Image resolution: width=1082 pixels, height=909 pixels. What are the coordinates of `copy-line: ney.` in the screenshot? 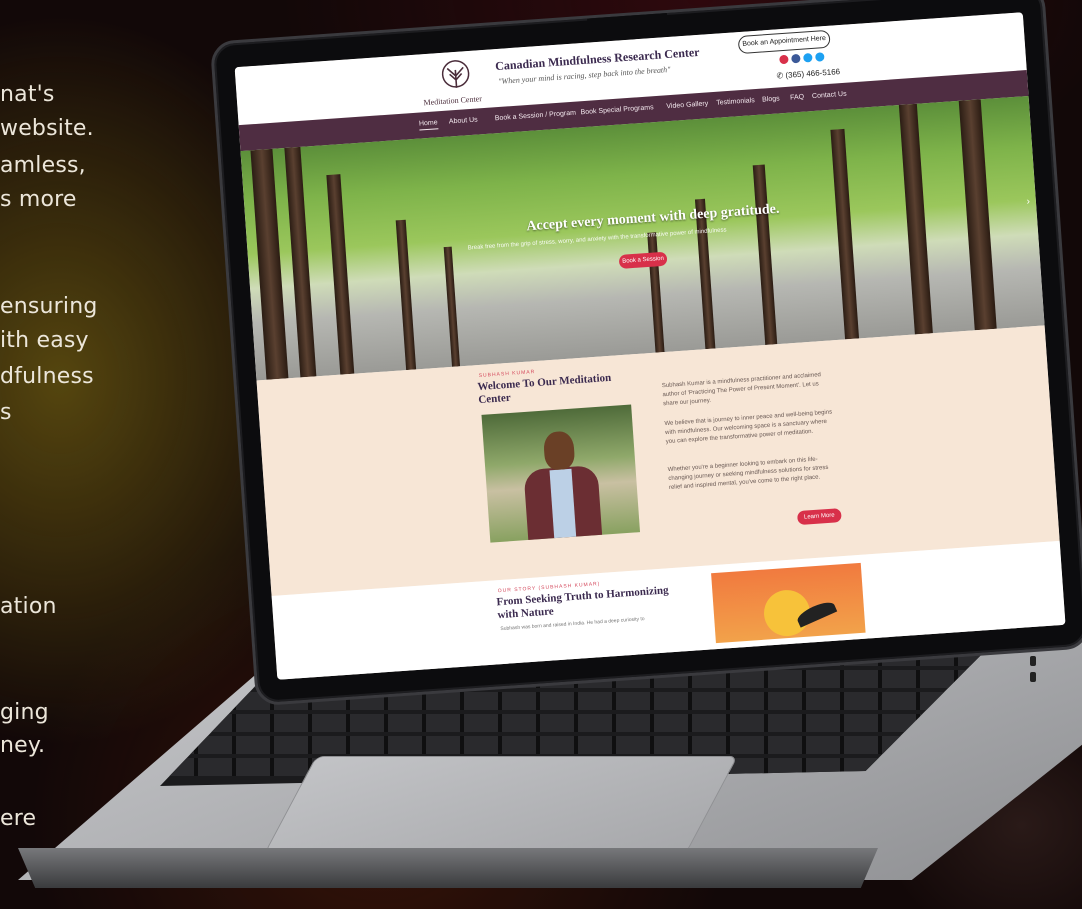 It's located at (23, 745).